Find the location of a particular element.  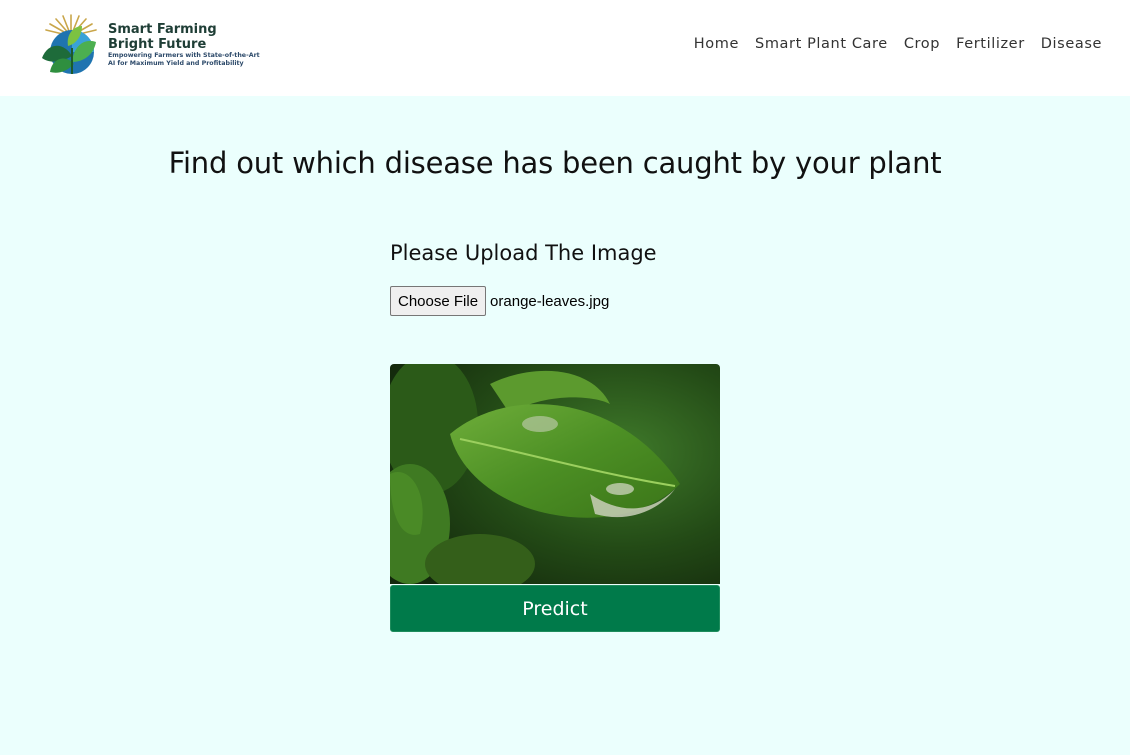

sprout-globe-icon is located at coordinates (69, 44).